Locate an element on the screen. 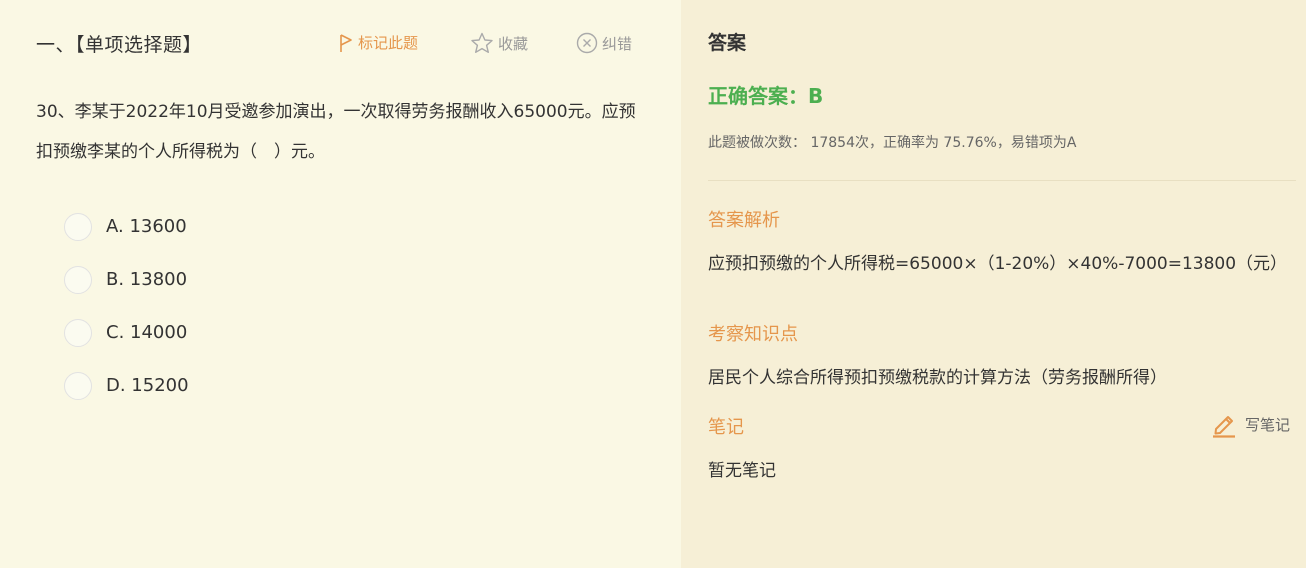  option-a-radio is located at coordinates (78, 226).